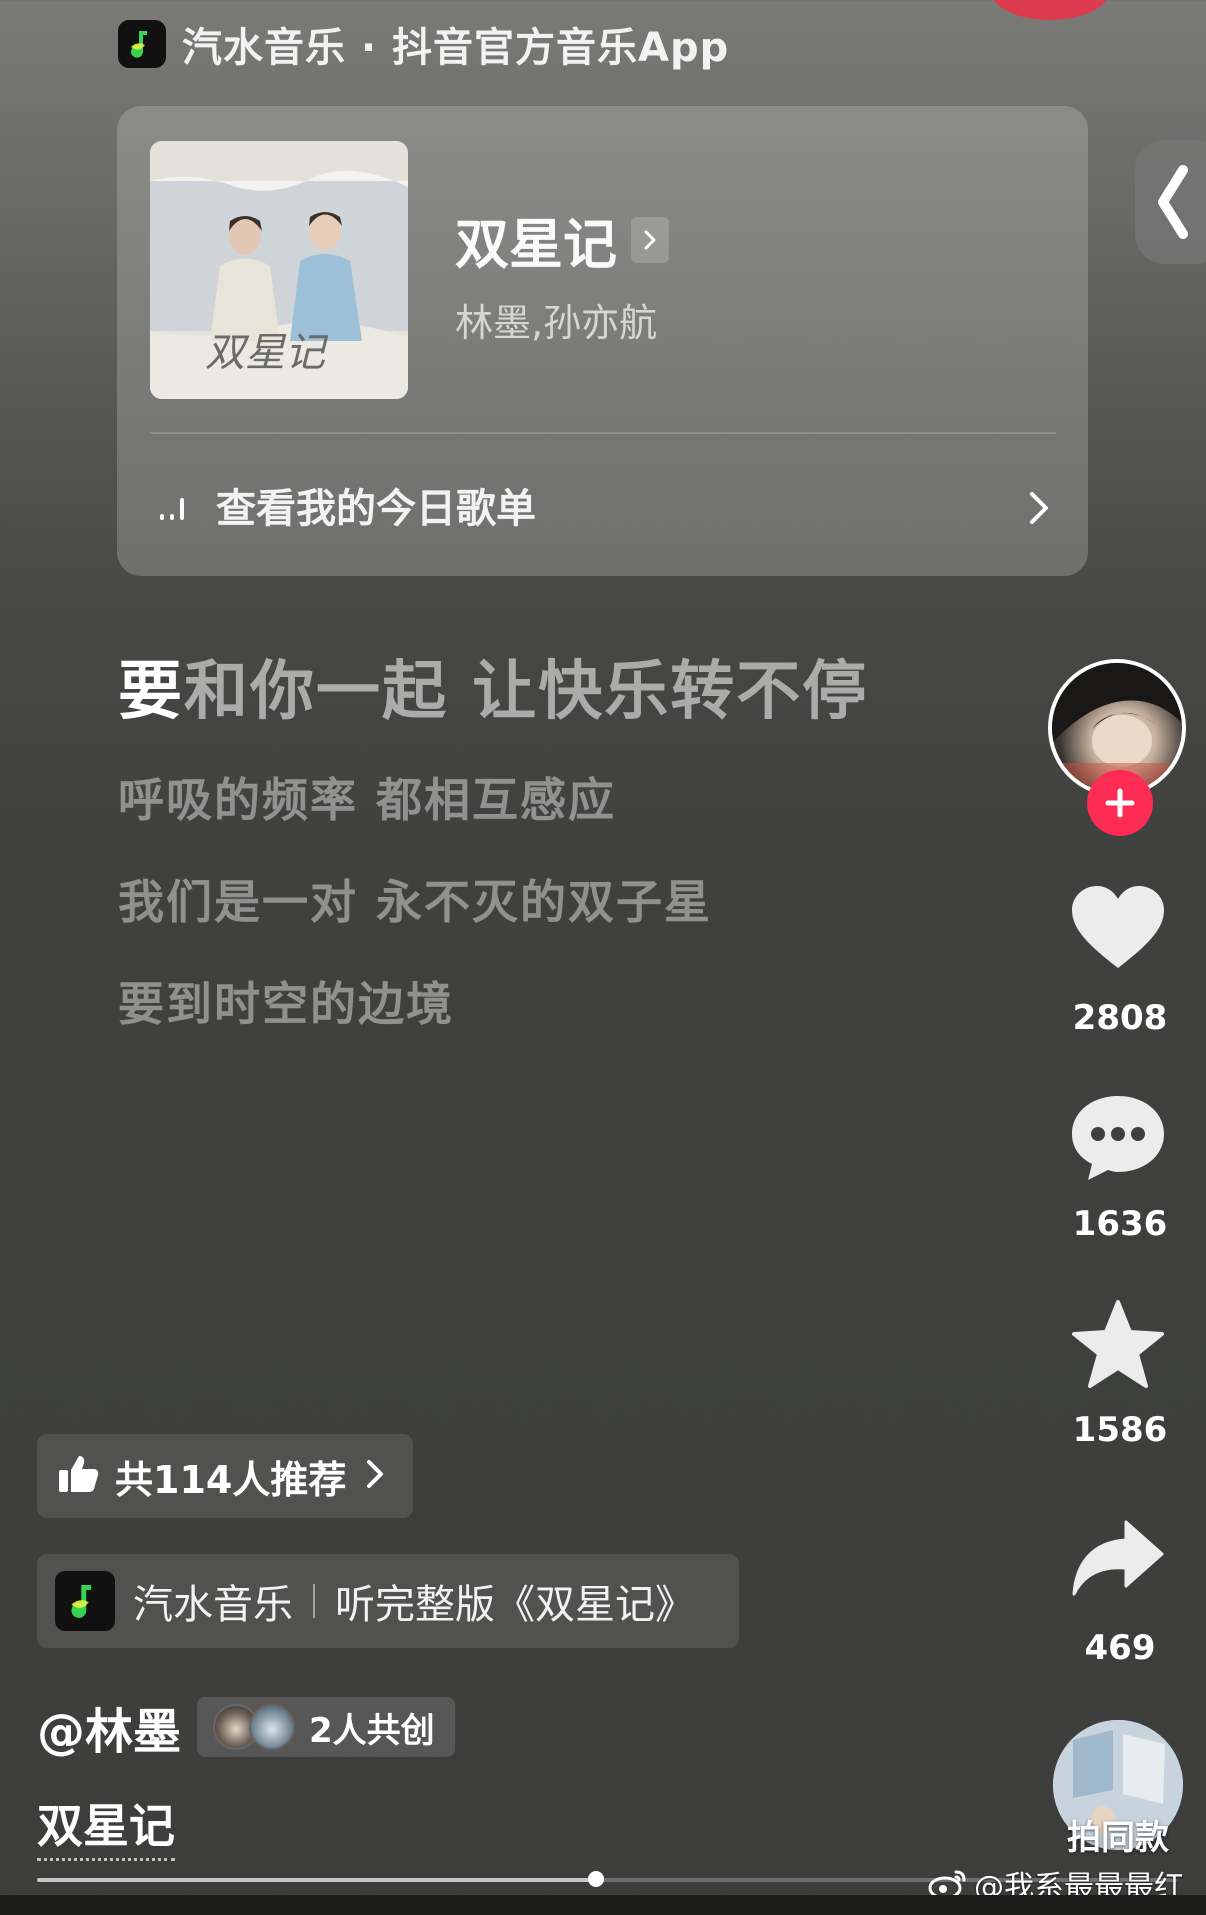 Image resolution: width=1206 pixels, height=1915 pixels. What do you see at coordinates (78, 1476) in the screenshot?
I see `thumbs-up-icon` at bounding box center [78, 1476].